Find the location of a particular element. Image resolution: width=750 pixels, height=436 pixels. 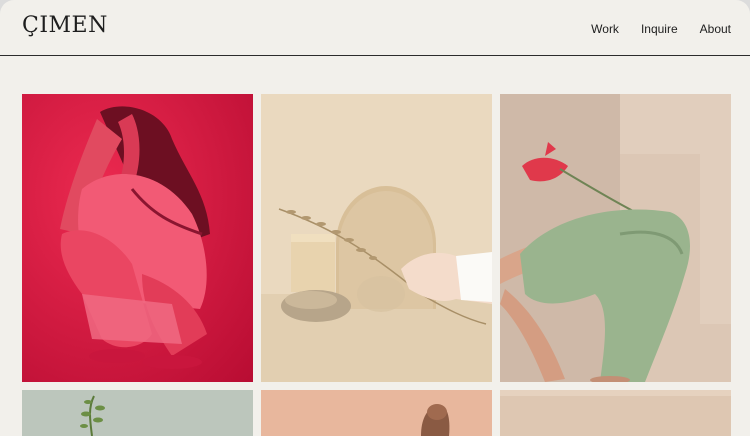

photo-beige-backdrop is located at coordinates (615, 413).